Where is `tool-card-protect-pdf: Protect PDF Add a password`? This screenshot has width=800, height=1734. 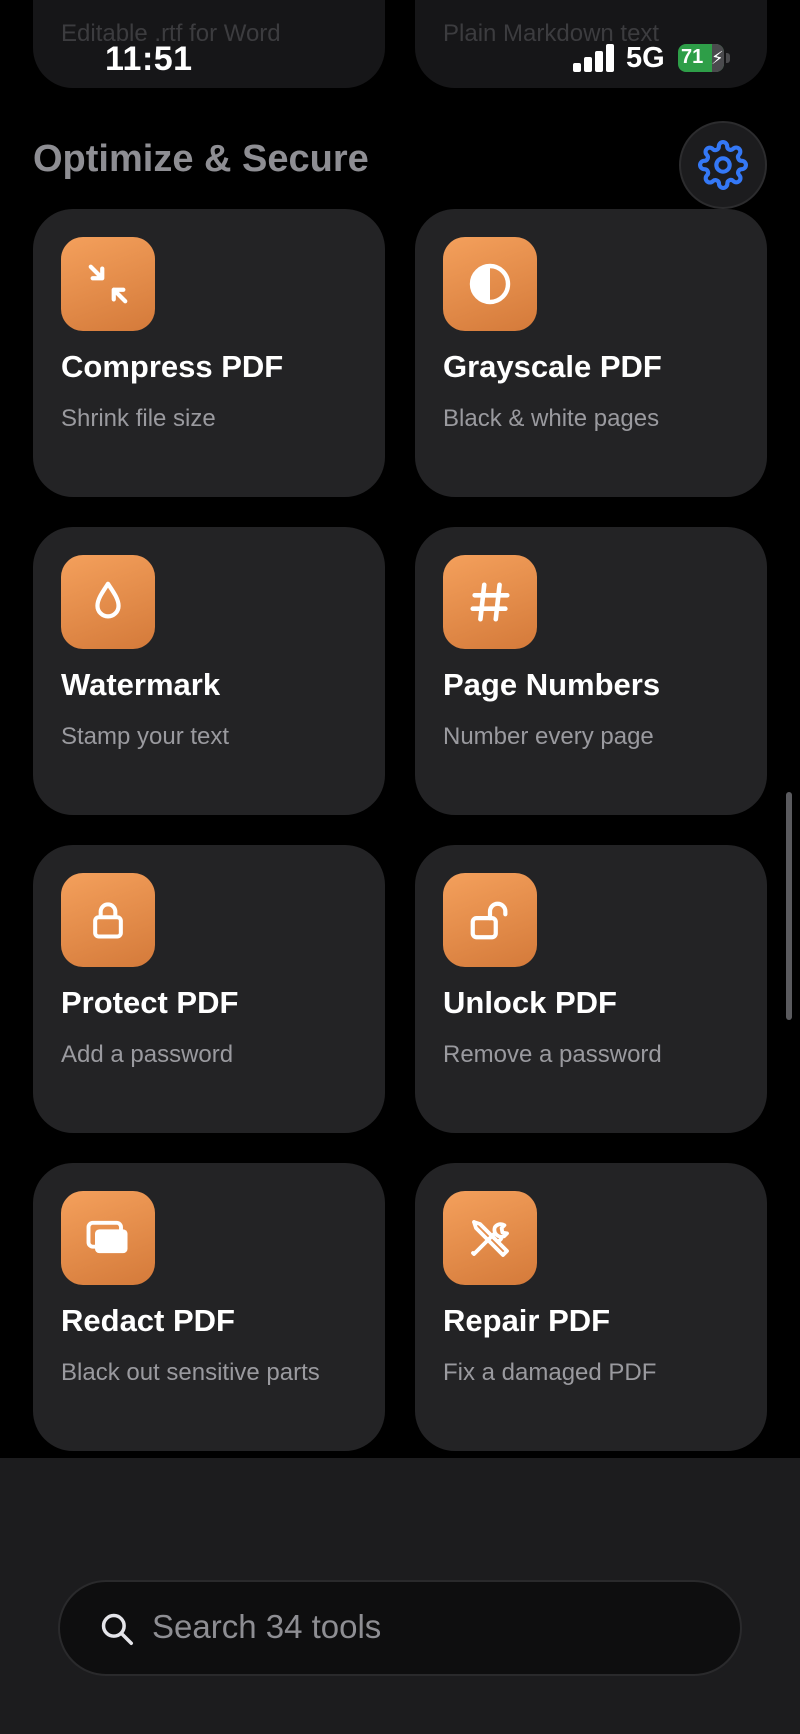
tool-card-protect-pdf: Protect PDF Add a password is located at coordinates (209, 989).